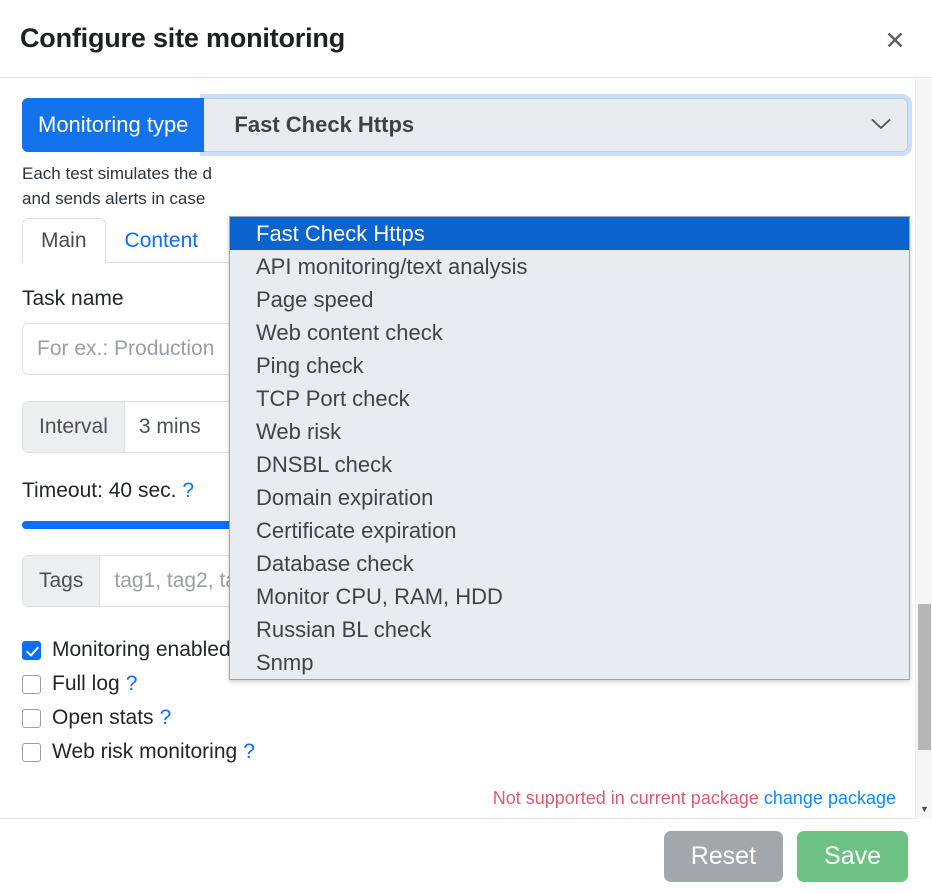  Describe the element at coordinates (569, 332) in the screenshot. I see `dropdown-option-web-content-check: Web content check` at that location.